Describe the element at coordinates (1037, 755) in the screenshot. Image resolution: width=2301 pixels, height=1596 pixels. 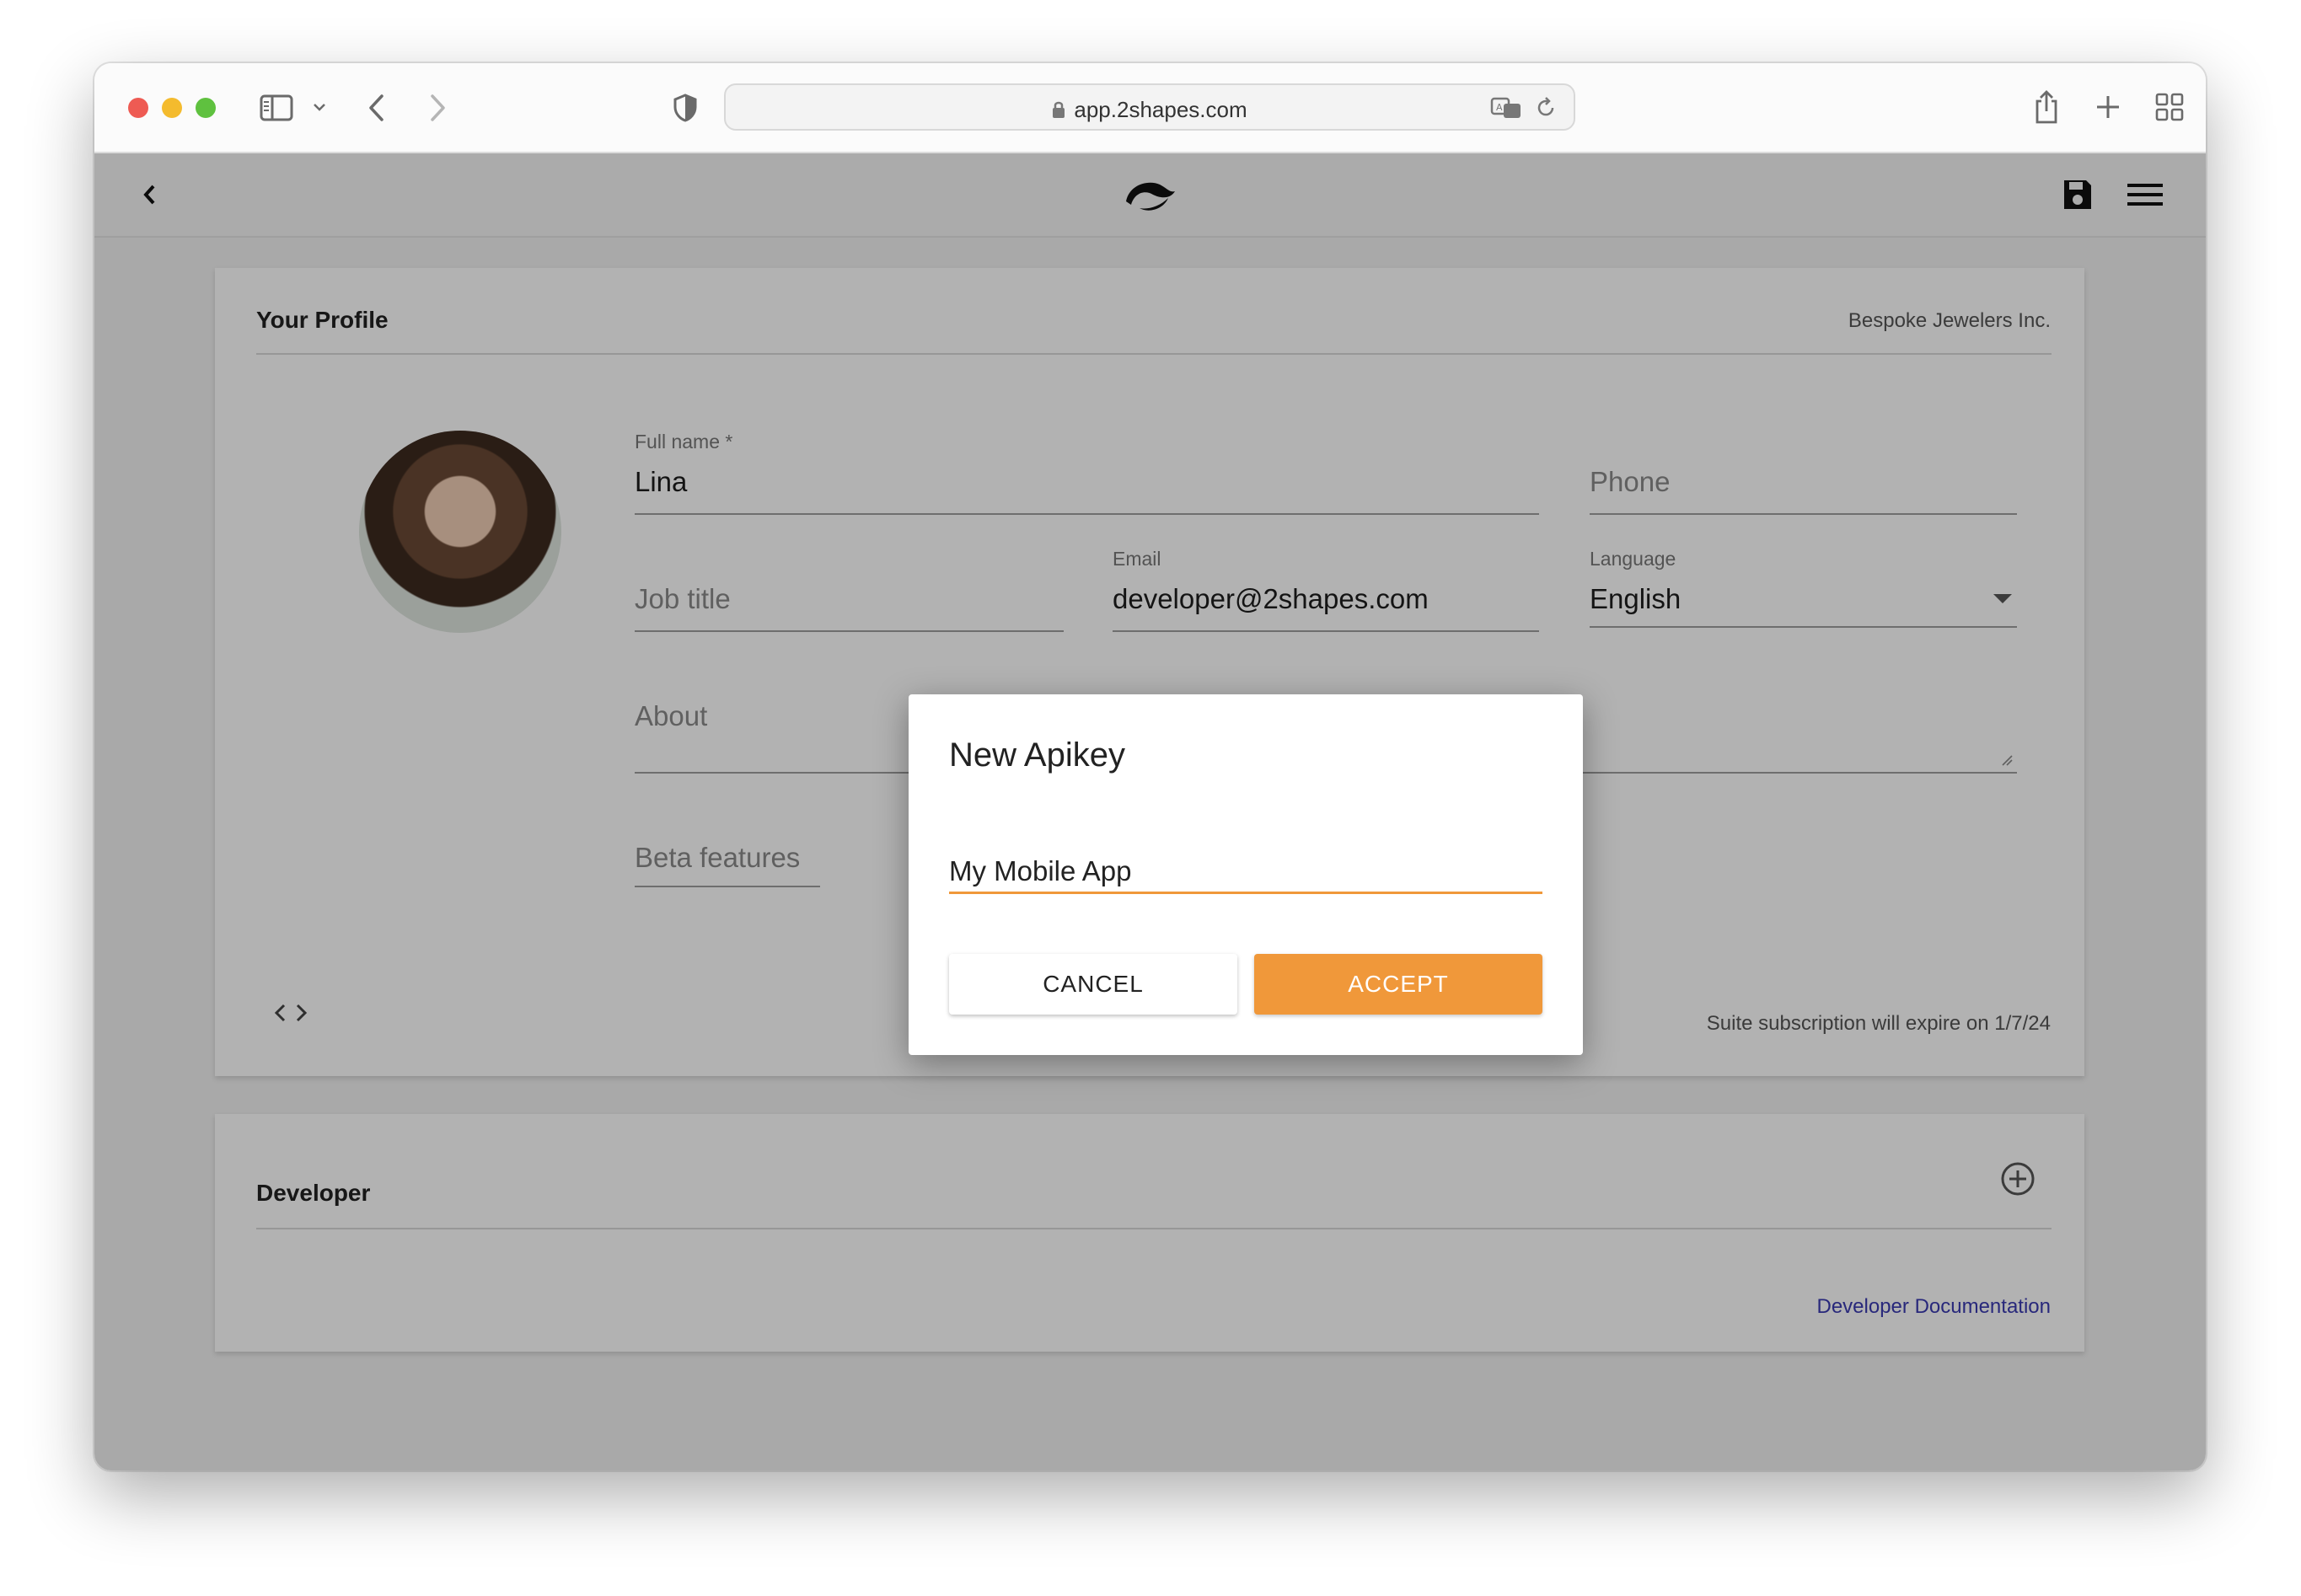
I see `dialog-title: New Apikey` at that location.